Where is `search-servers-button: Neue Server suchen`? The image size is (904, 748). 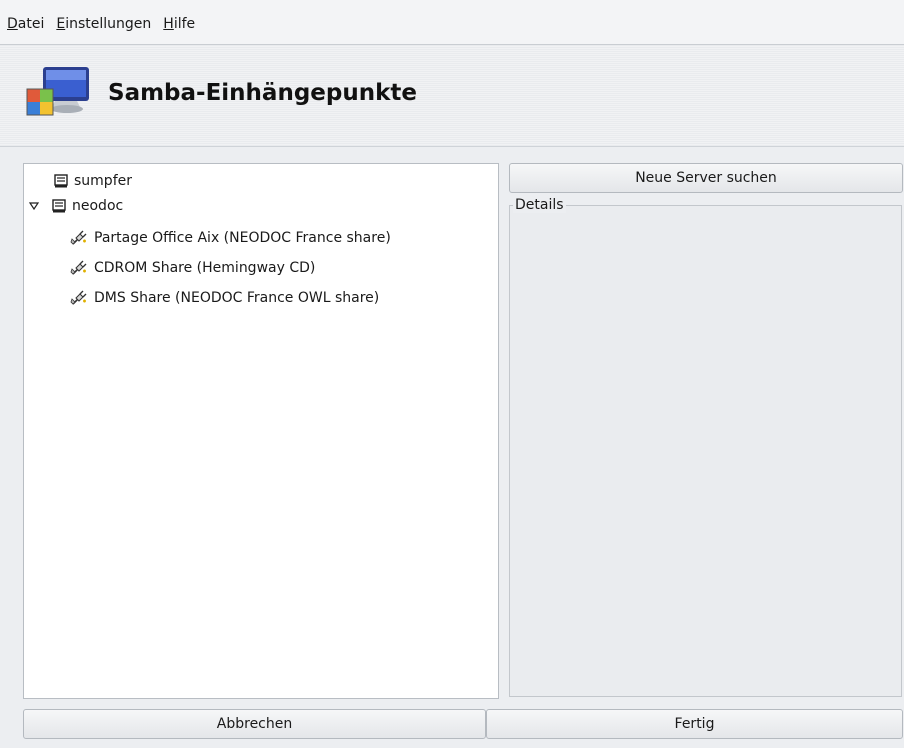
search-servers-button: Neue Server suchen is located at coordinates (706, 178).